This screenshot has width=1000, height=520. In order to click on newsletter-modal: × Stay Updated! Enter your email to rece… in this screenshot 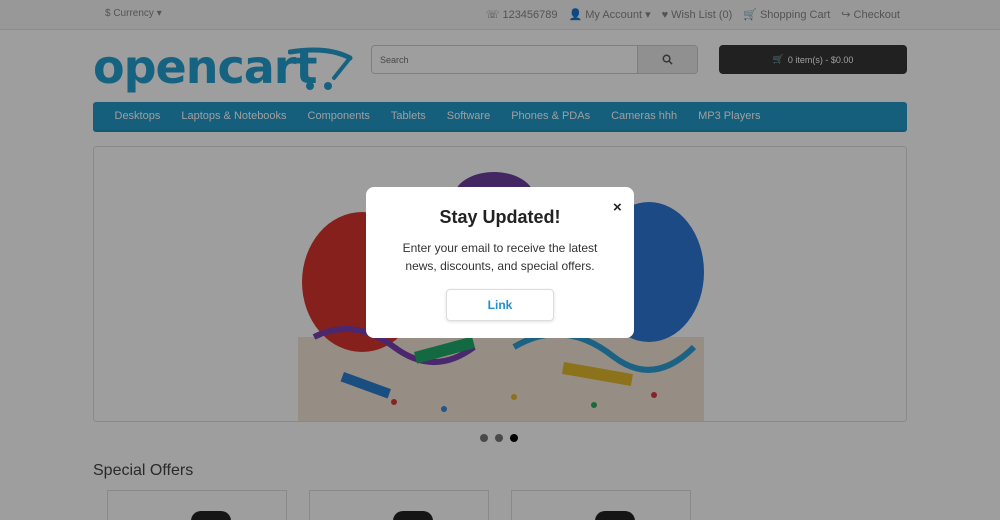, I will do `click(500, 262)`.